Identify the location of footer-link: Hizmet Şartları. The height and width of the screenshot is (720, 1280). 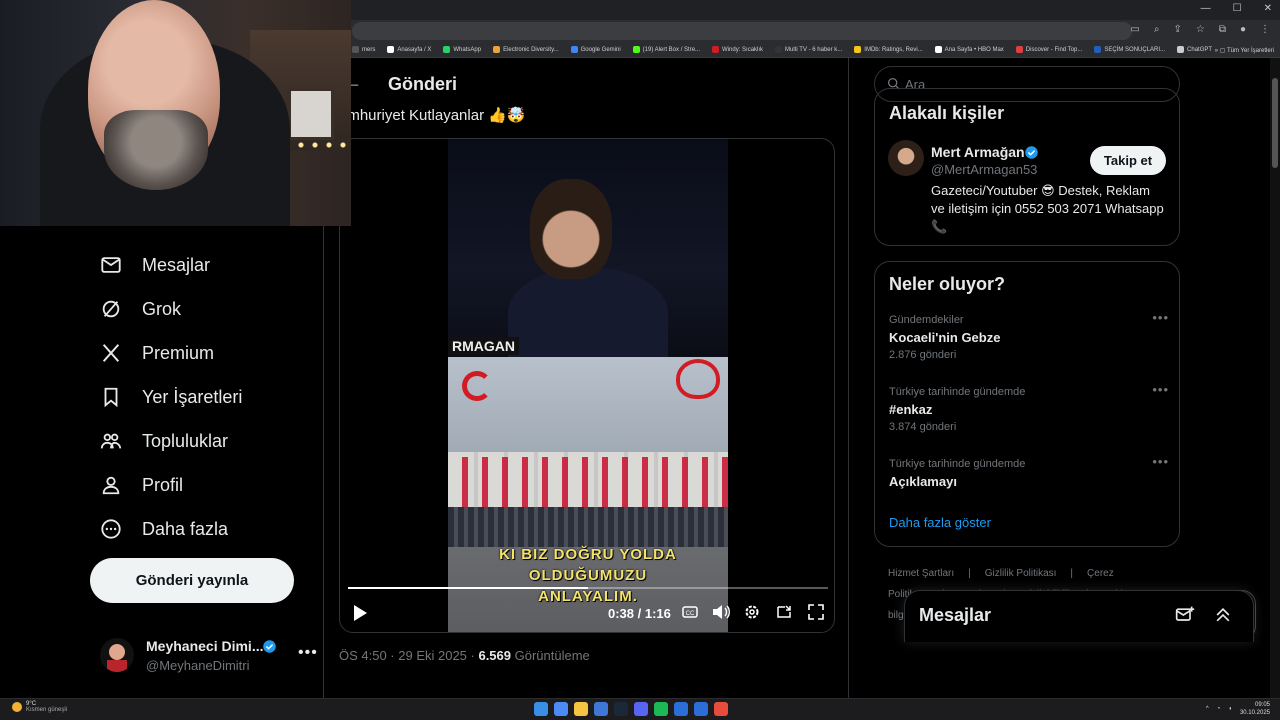
(921, 573).